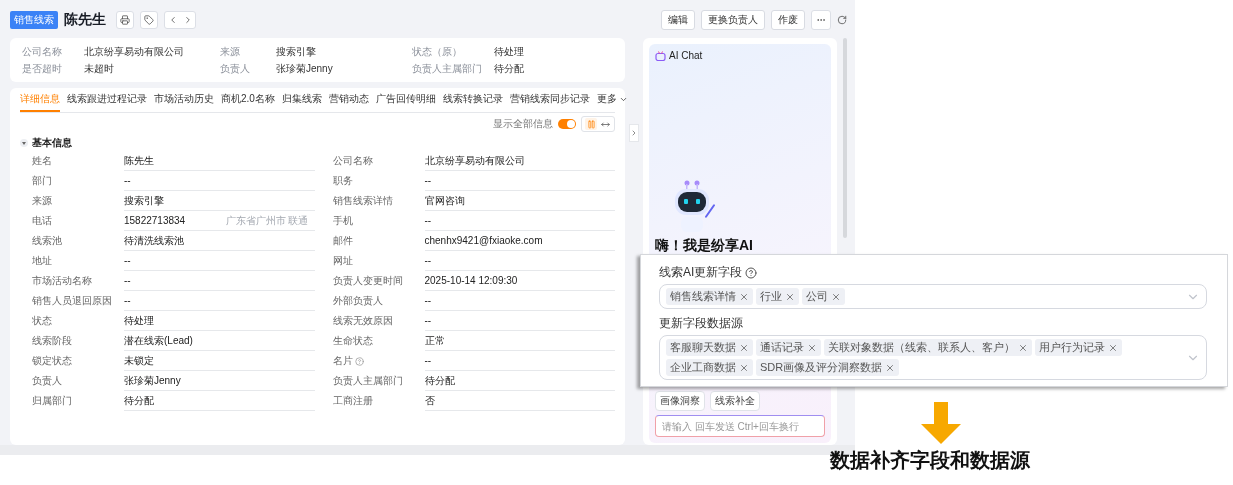 The width and height of the screenshot is (1233, 485). I want to click on summary-label: 来源, so click(230, 51).